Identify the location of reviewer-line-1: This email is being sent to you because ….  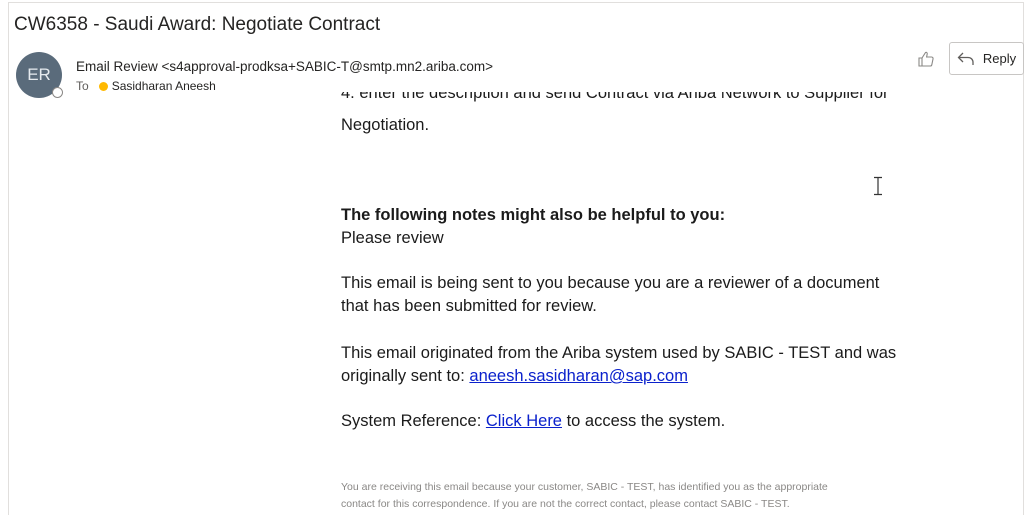
(610, 283).